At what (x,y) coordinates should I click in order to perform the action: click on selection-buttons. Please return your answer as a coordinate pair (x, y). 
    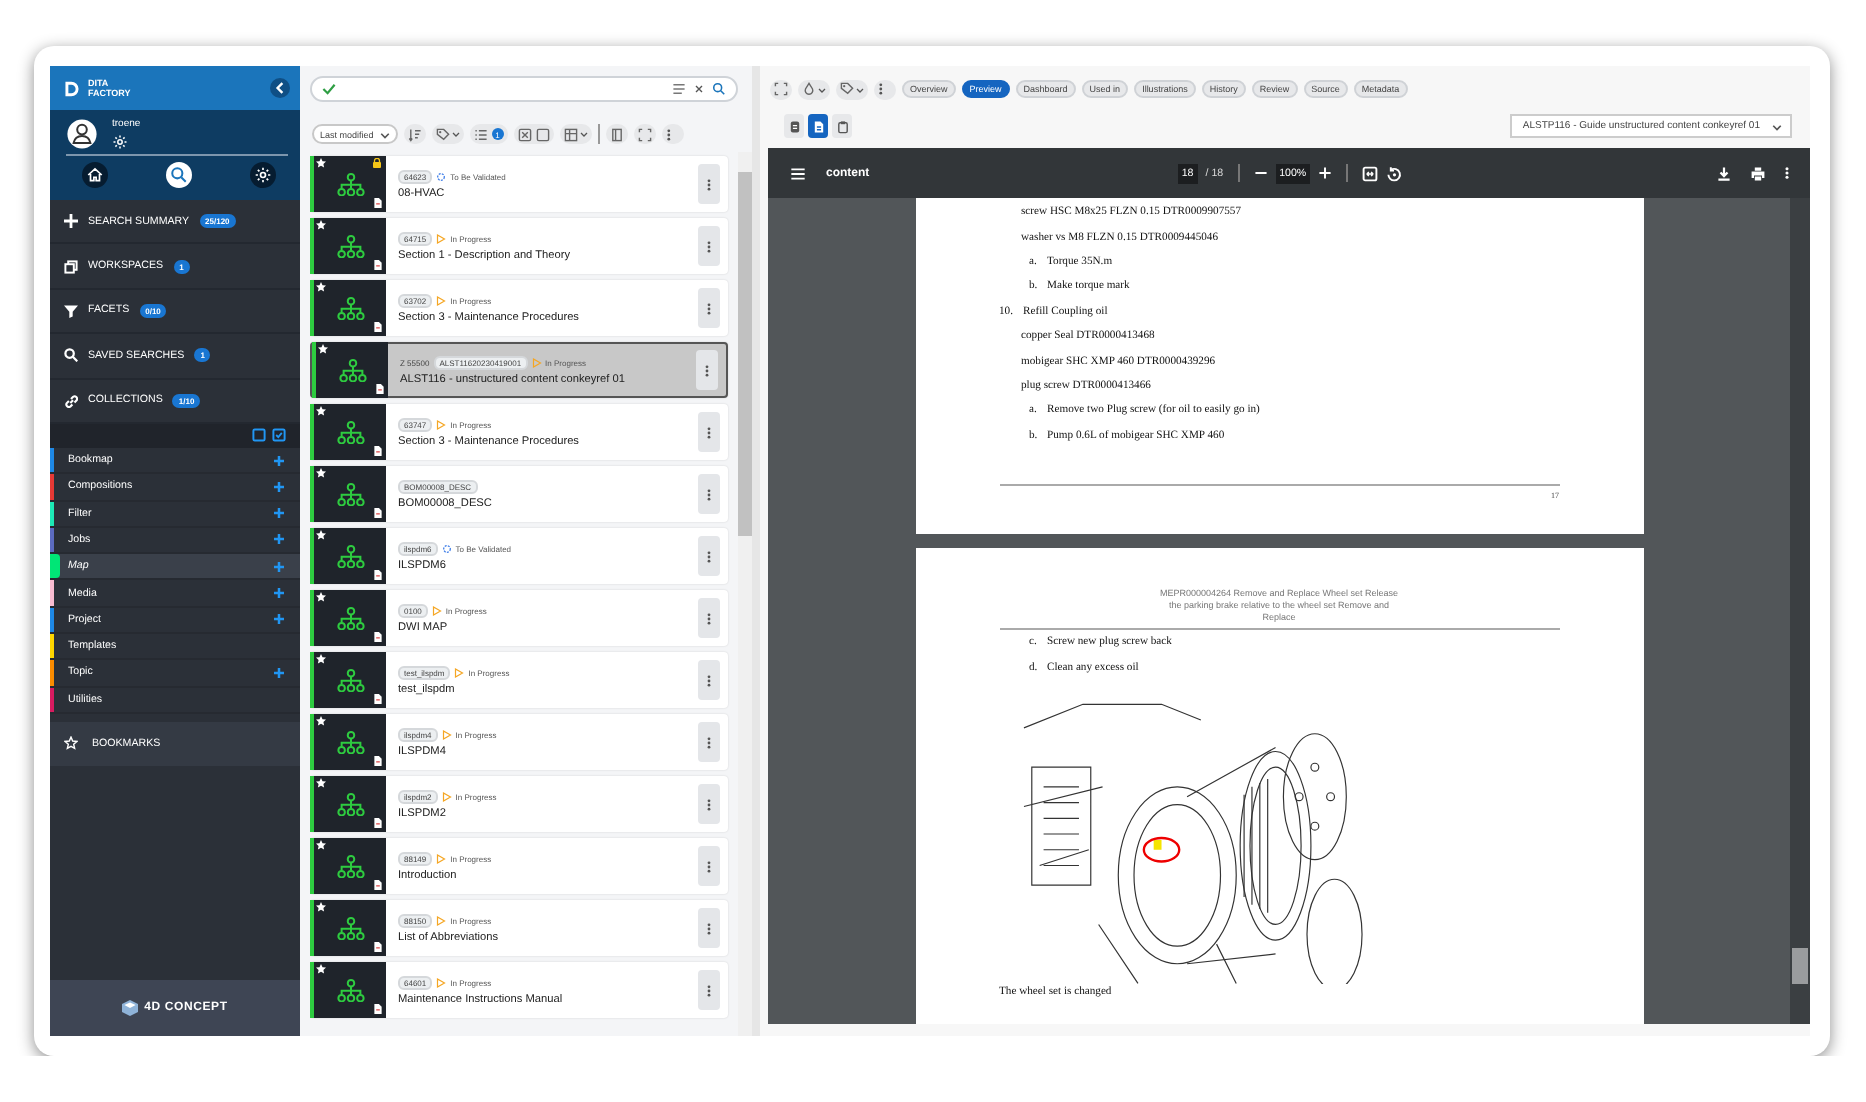
    Looking at the image, I should click on (533, 134).